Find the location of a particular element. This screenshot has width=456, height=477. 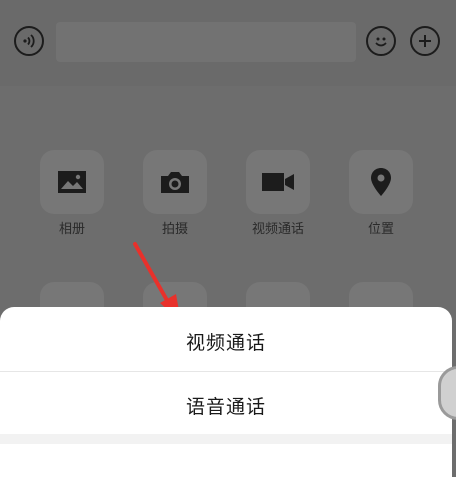

video-call-option: 视频通话 is located at coordinates (226, 341).